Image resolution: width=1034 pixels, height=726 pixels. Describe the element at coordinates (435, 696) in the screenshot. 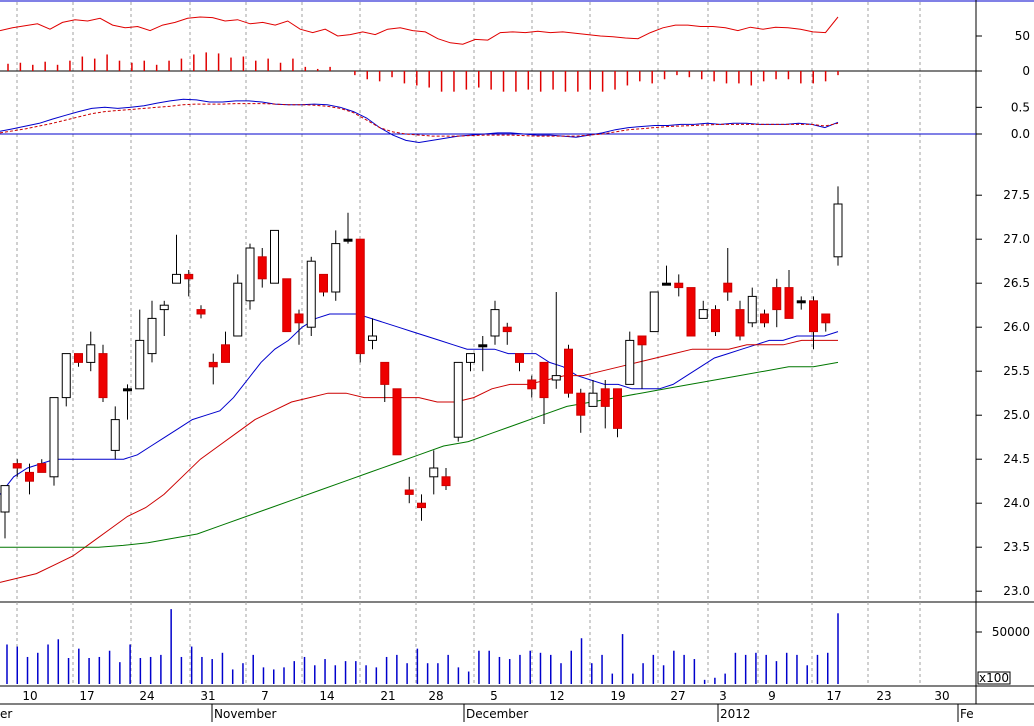

I see `x-tick-day-label: 28` at that location.